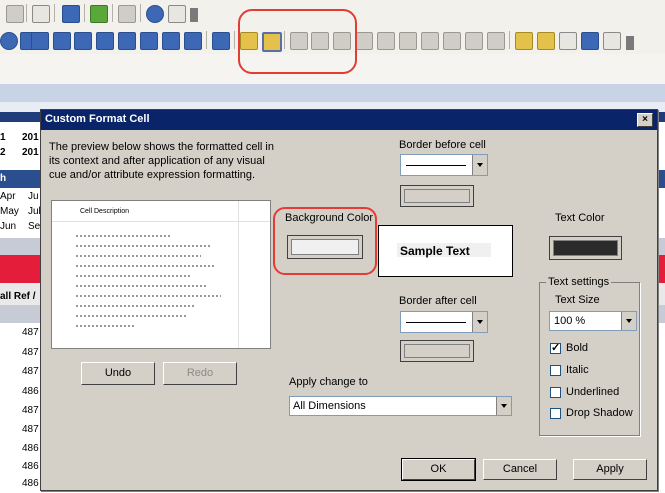  I want to click on border-before-color, so click(437, 196).